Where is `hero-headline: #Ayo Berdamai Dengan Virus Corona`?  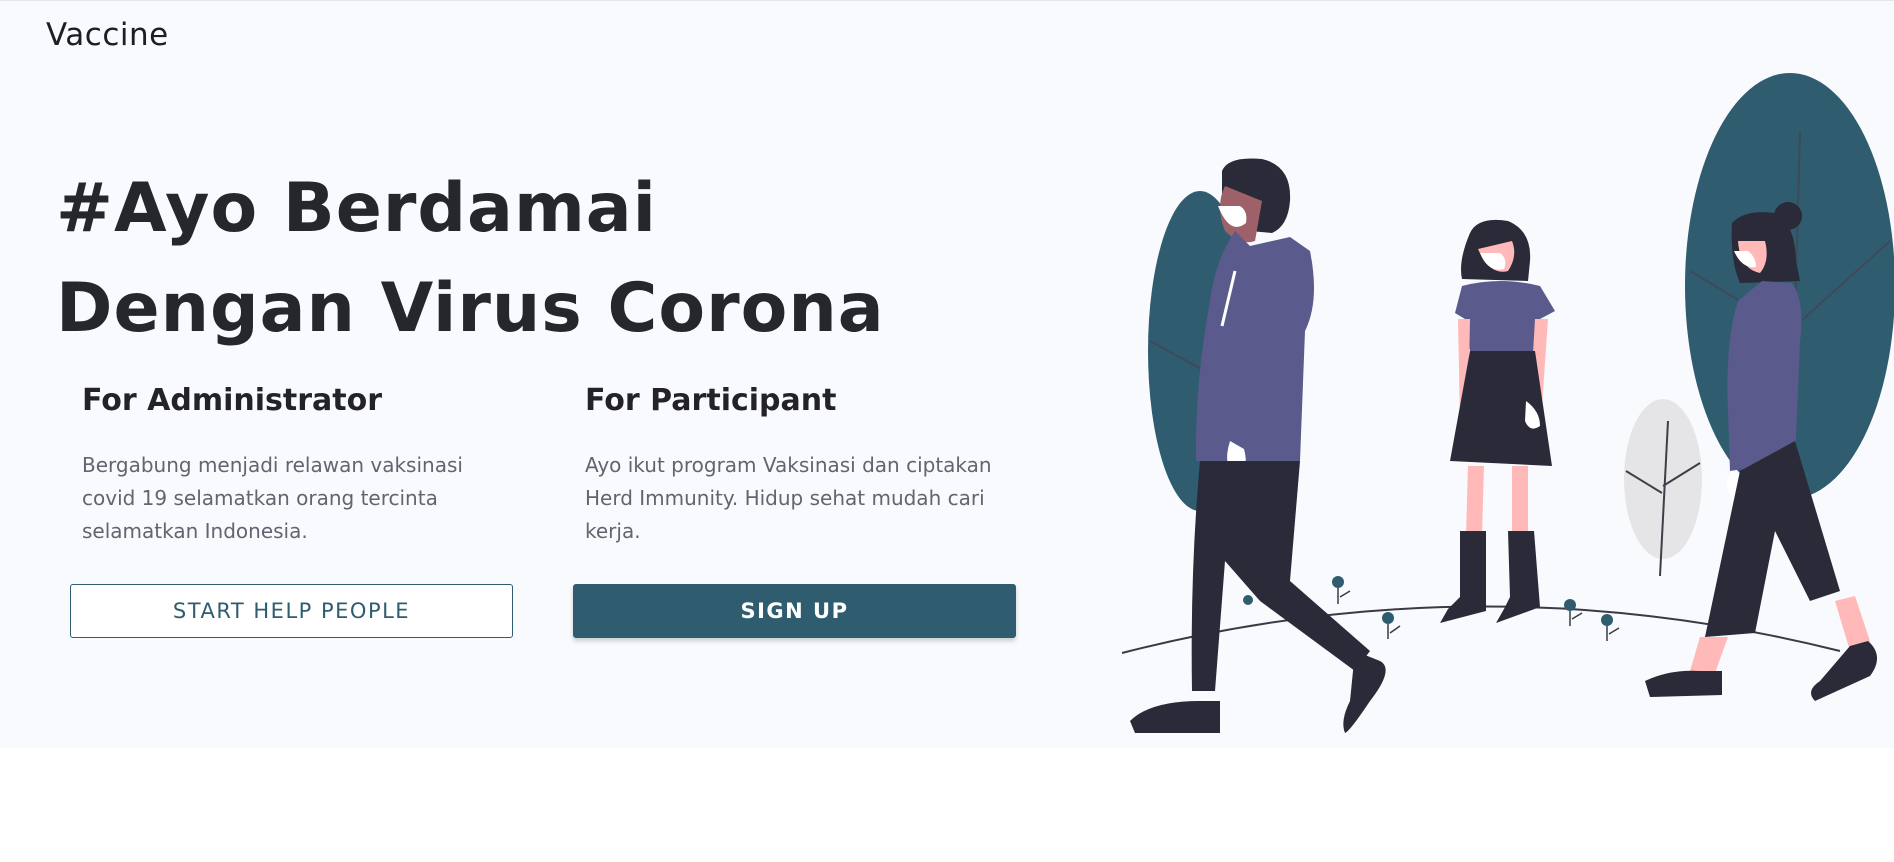
hero-headline: #Ayo Berdamai Dengan Virus Corona is located at coordinates (470, 258).